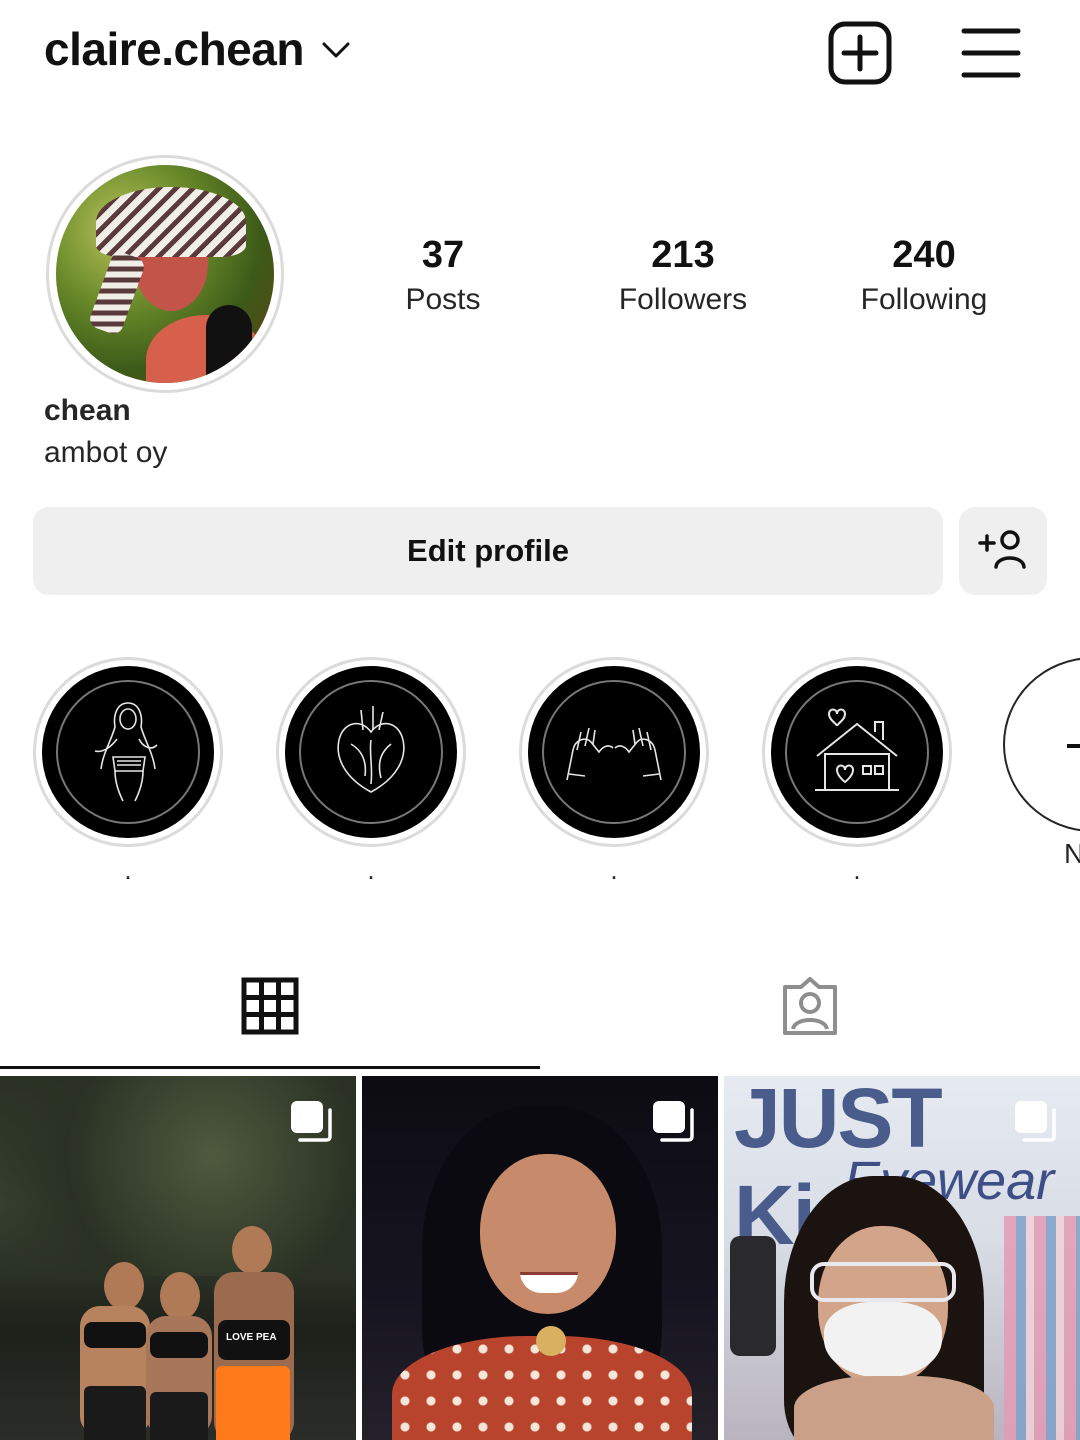 The height and width of the screenshot is (1440, 1080). I want to click on account-switcher: claire.chean, so click(197, 49).